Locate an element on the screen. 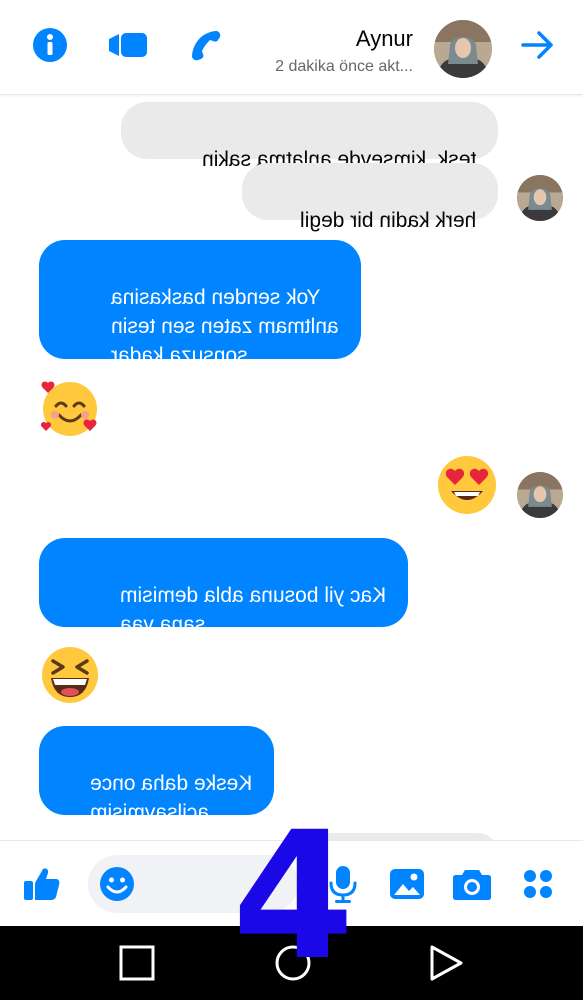  more-apps-icon is located at coordinates (538, 884).